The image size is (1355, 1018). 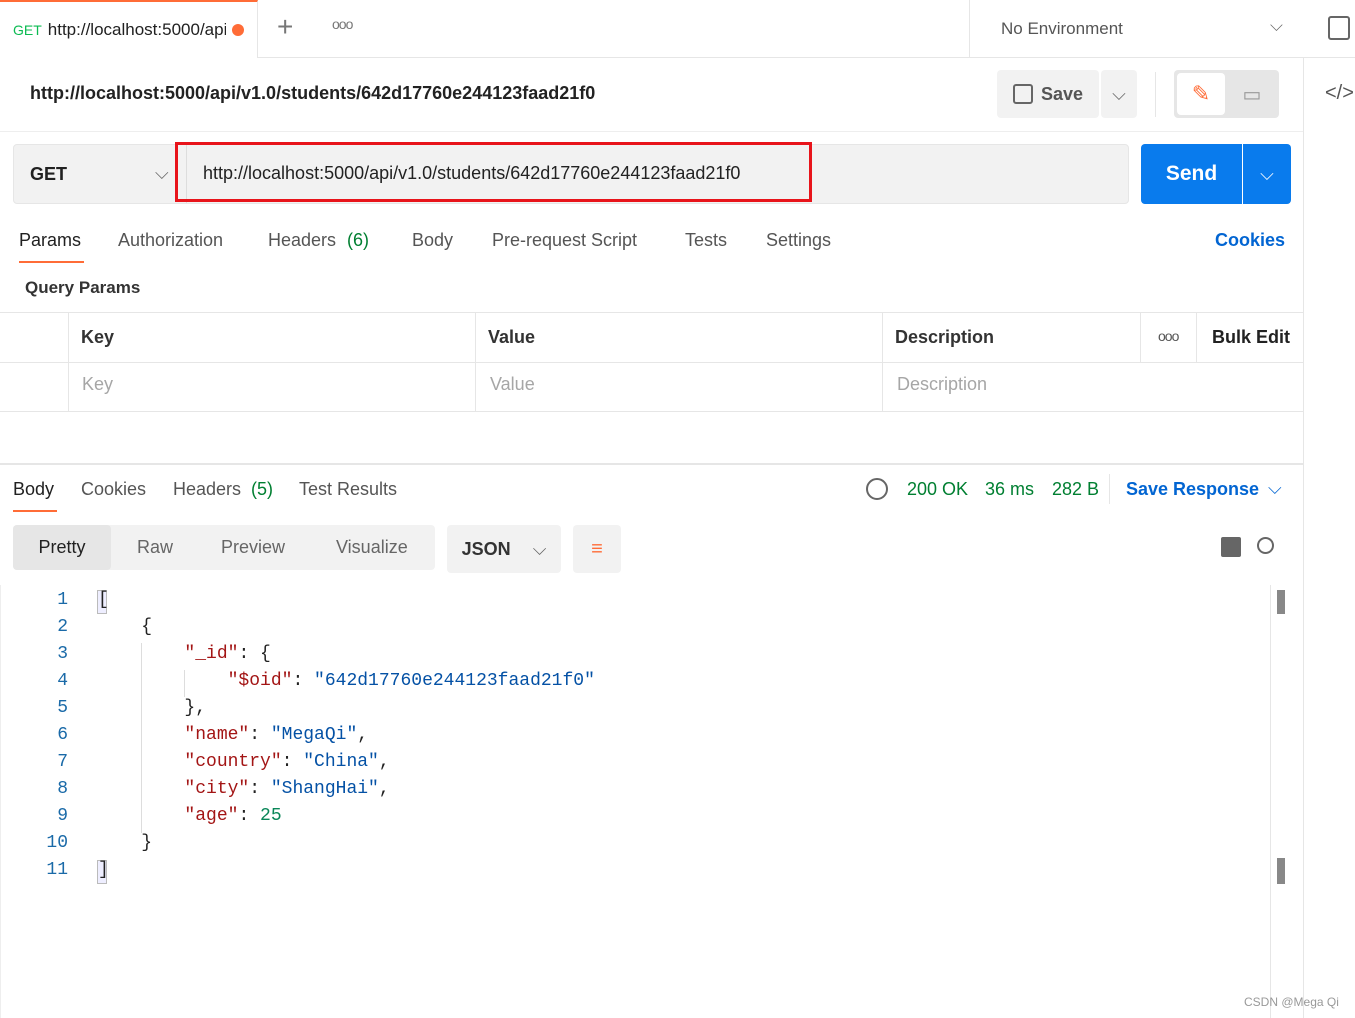 What do you see at coordinates (504, 549) in the screenshot?
I see `format-select: JSON ⌵` at bounding box center [504, 549].